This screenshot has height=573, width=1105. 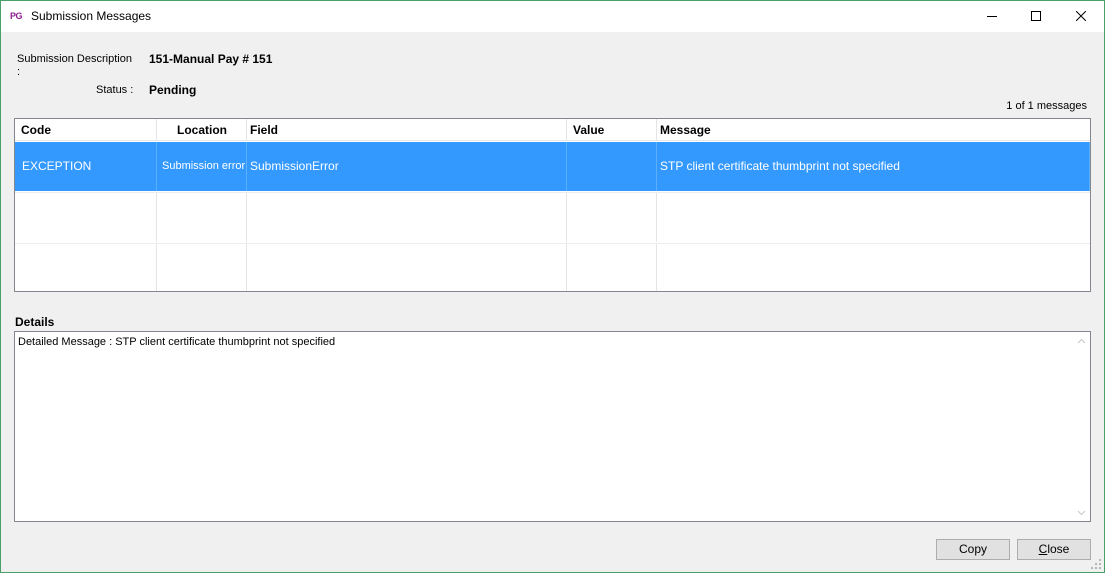 I want to click on chevron-up-icon, so click(x=1081, y=340).